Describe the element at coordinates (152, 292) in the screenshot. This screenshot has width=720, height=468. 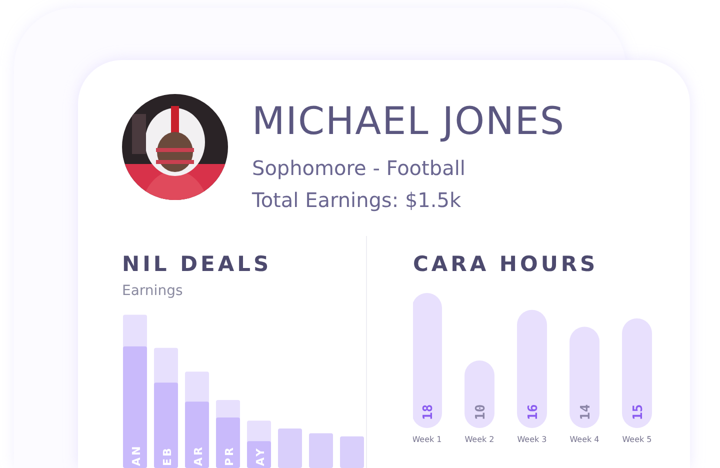
I see `chart-label: Earnings` at that location.